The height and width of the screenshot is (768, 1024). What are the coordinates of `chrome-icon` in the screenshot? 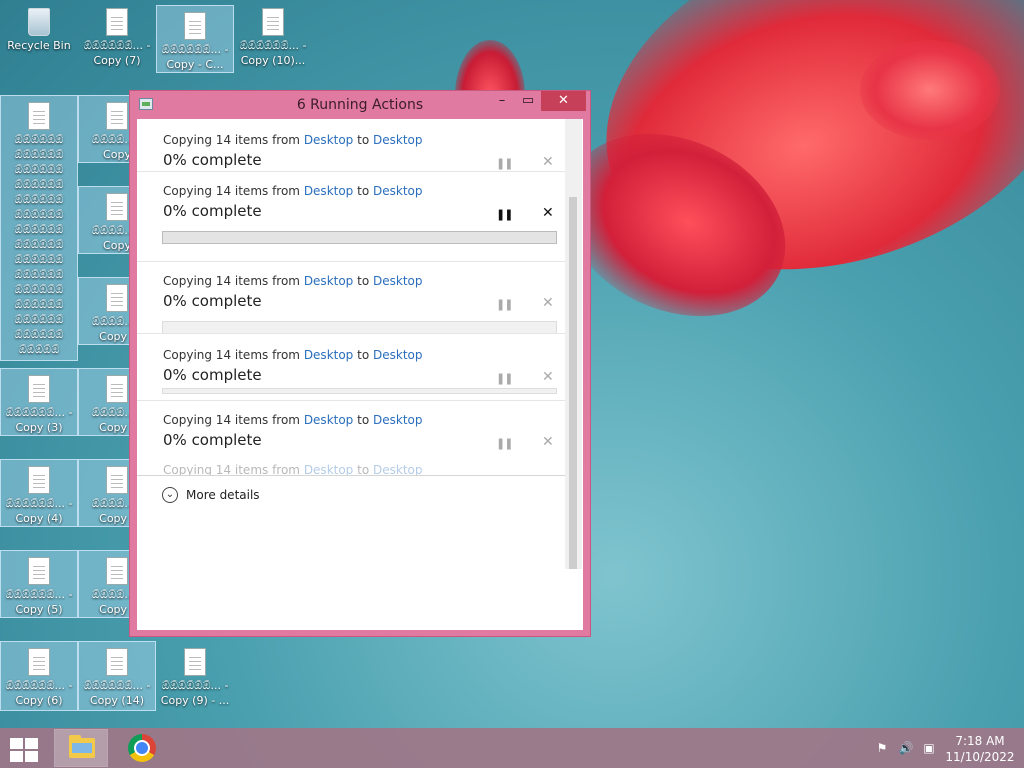 It's located at (142, 748).